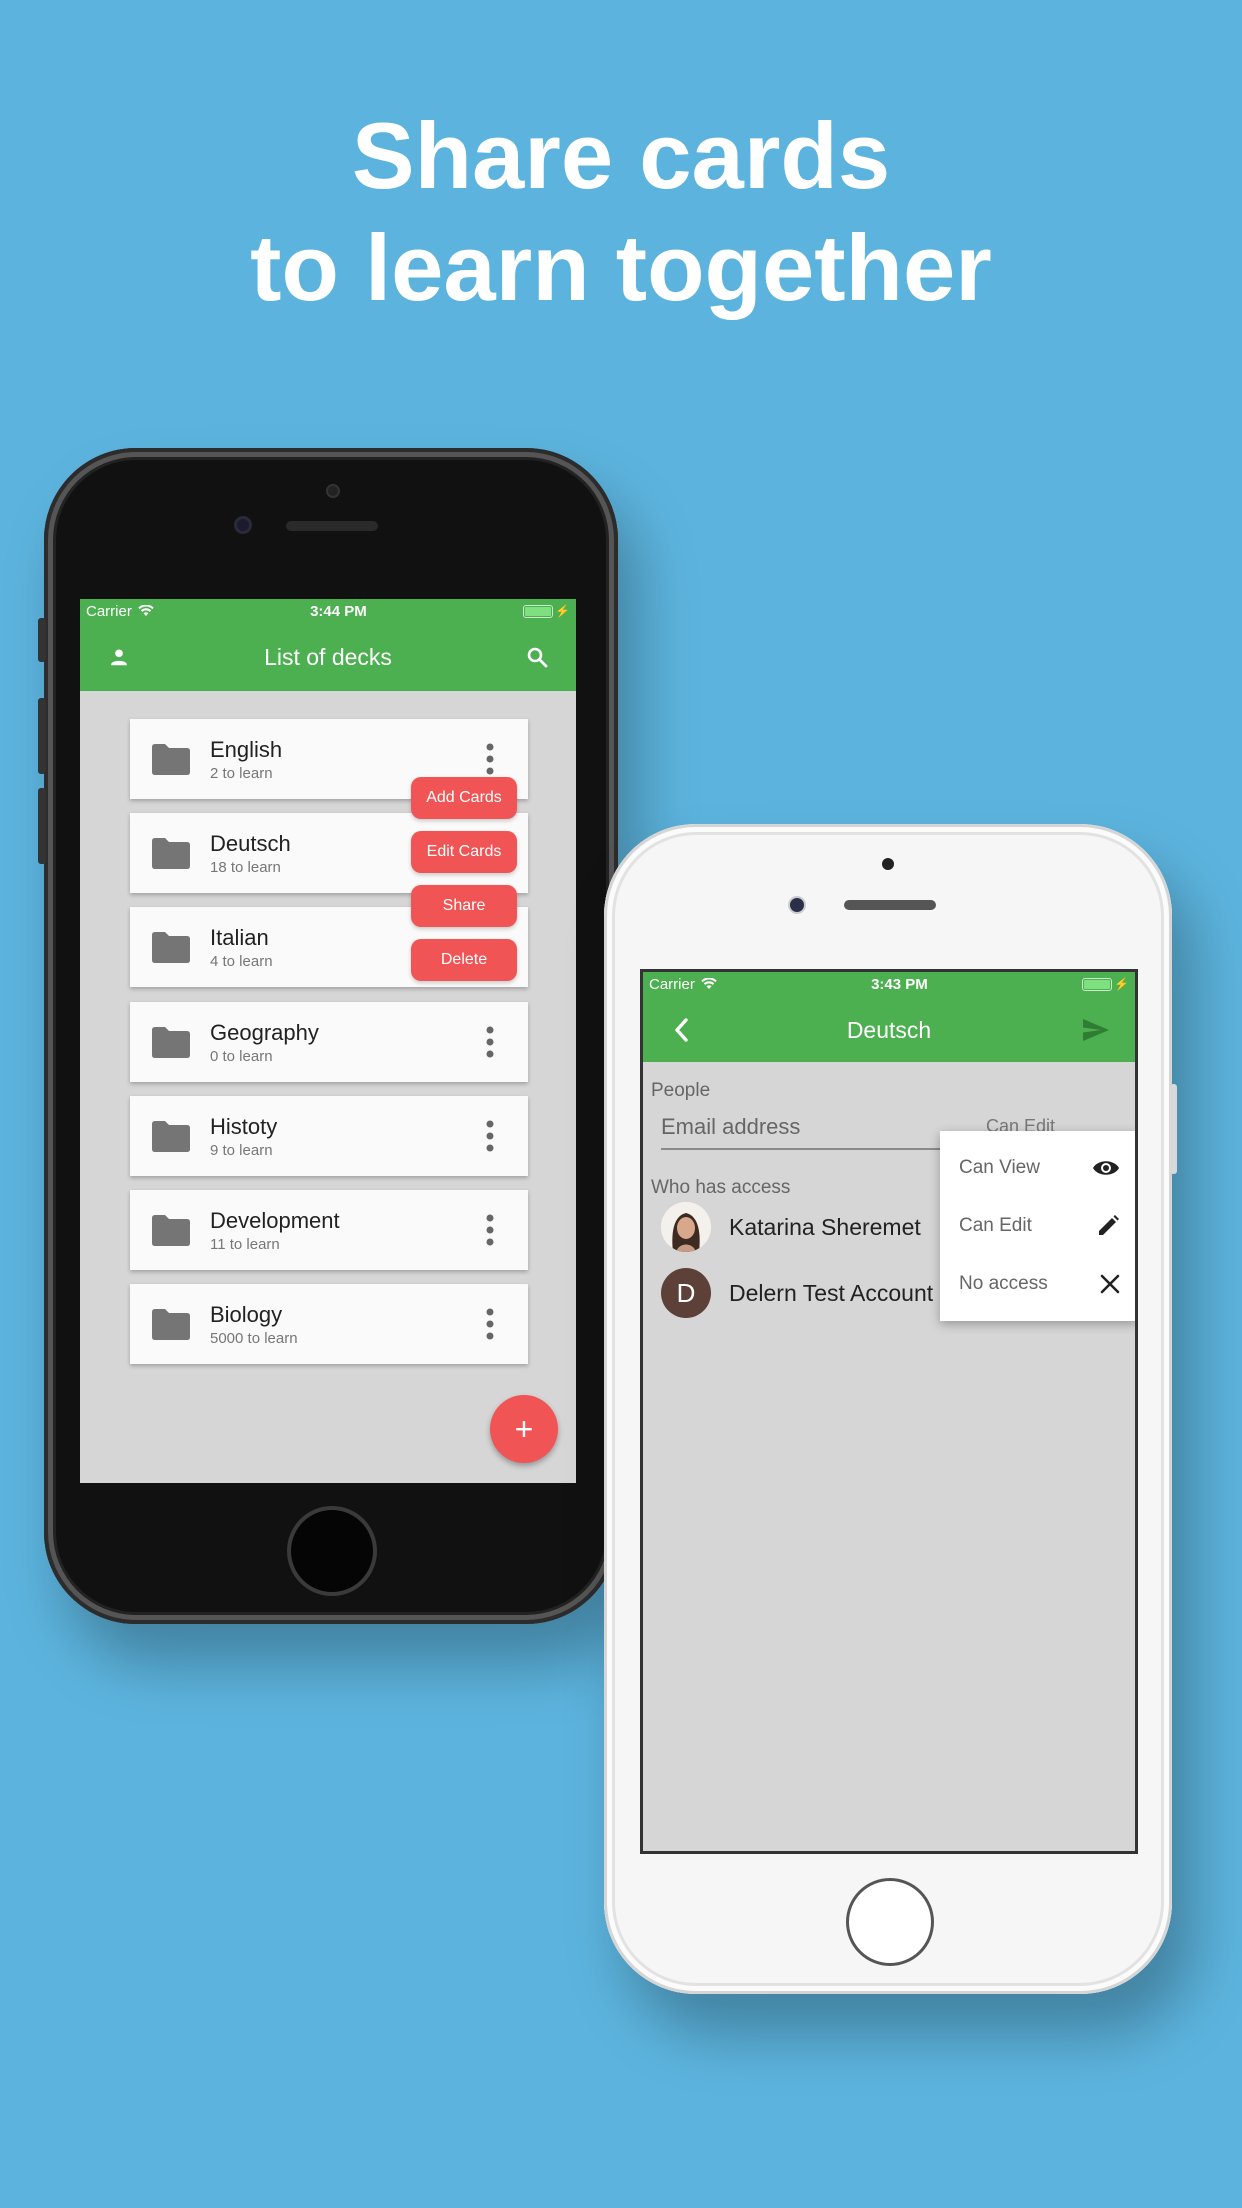  What do you see at coordinates (250, 843) in the screenshot?
I see `deck-name: Deutsch` at bounding box center [250, 843].